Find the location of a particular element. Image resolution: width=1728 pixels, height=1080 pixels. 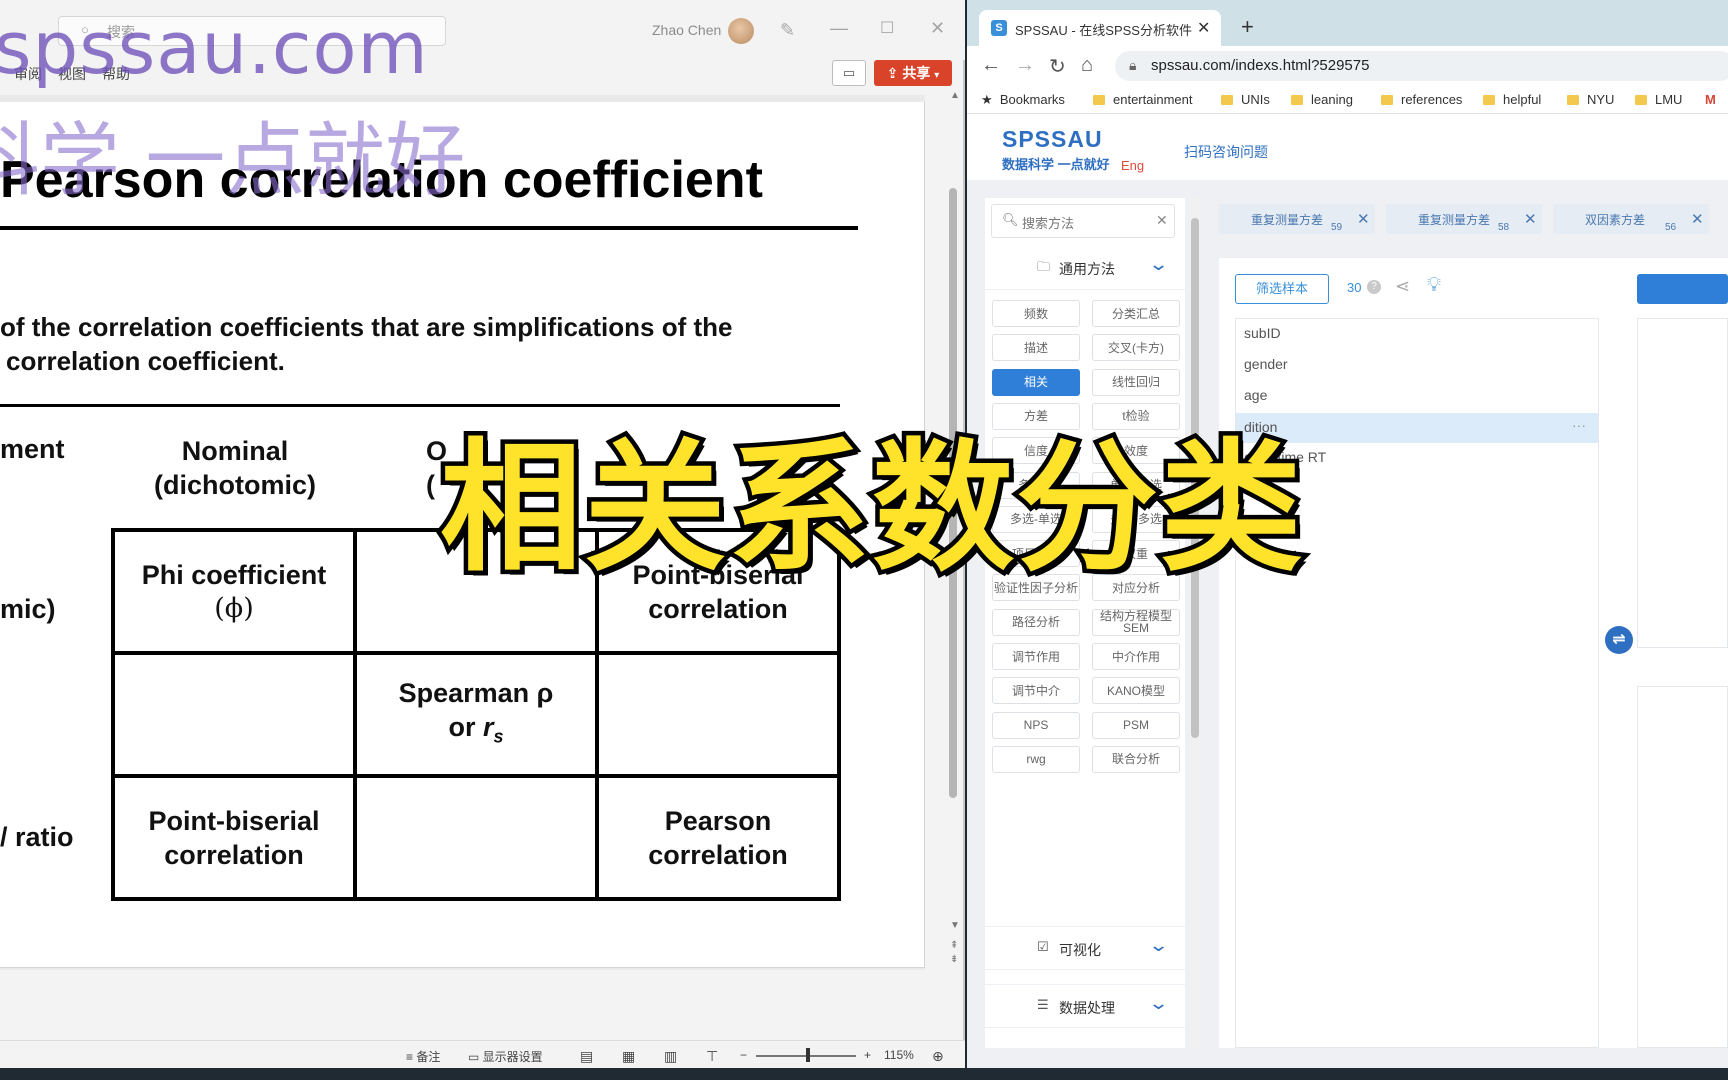

row-header-ratio: / ratio is located at coordinates (37, 837).